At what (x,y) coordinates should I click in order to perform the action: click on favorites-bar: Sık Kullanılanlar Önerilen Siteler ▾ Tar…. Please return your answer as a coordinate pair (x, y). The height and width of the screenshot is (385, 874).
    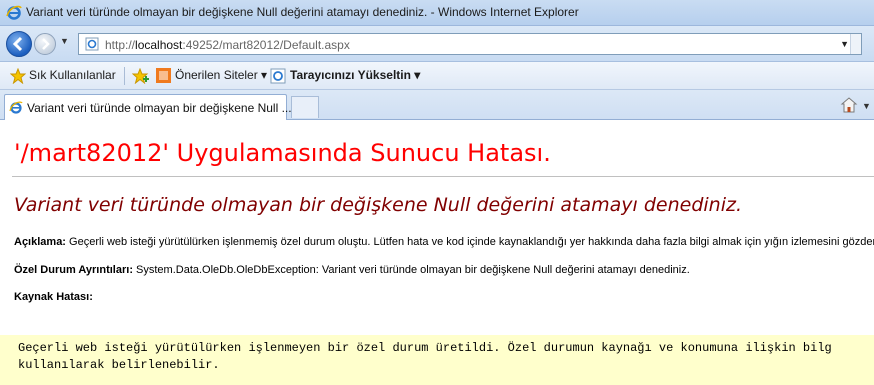
    Looking at the image, I should click on (437, 76).